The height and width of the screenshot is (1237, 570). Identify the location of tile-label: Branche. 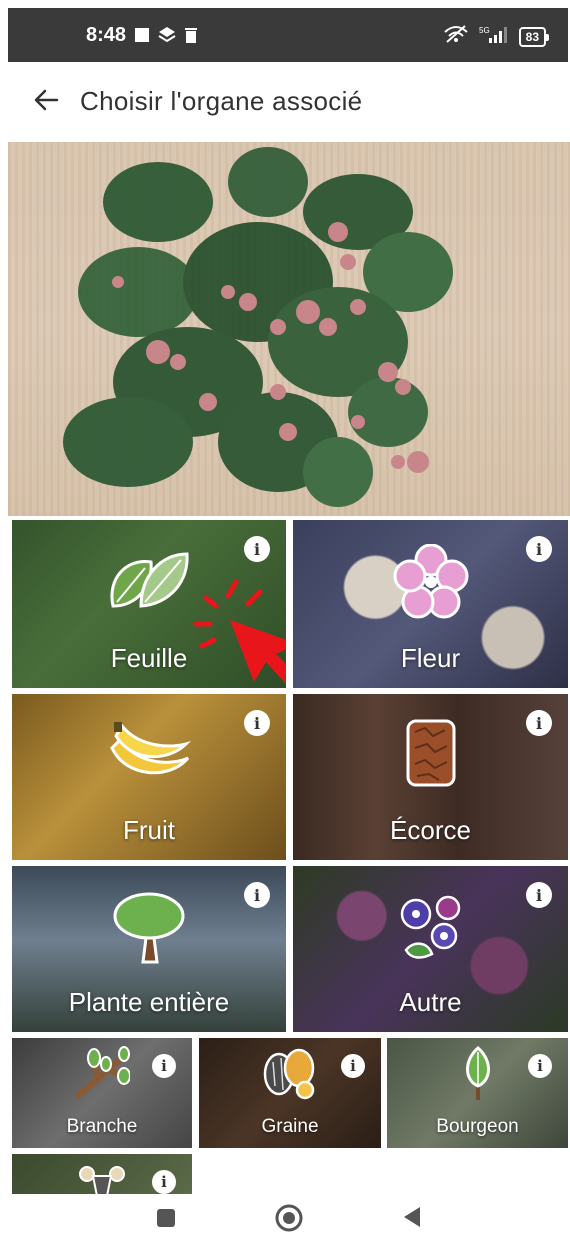
(102, 1126).